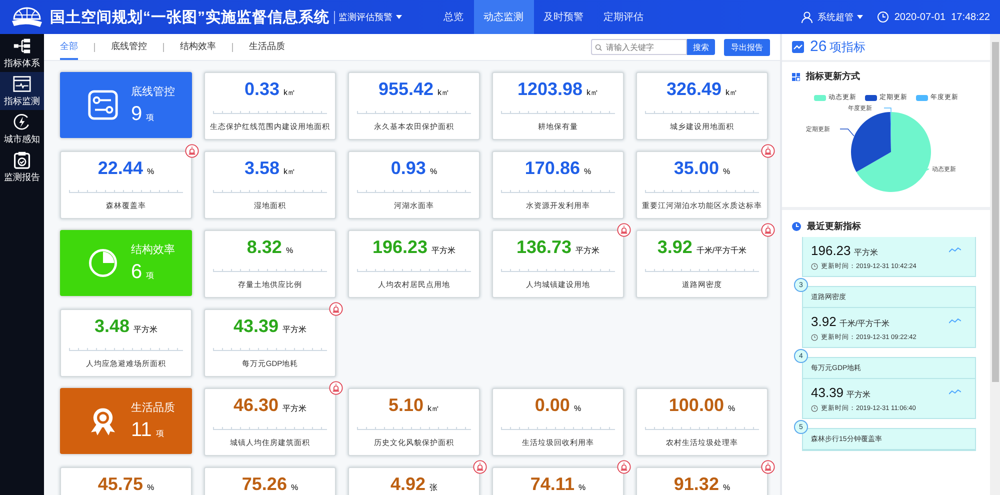 This screenshot has height=495, width=1000. I want to click on metric-value: 43.39, so click(256, 326).